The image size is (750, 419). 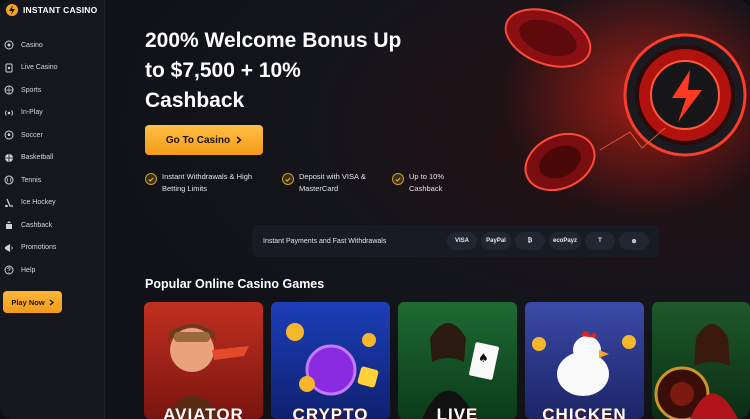 I want to click on casino-icon, so click(x=9, y=45).